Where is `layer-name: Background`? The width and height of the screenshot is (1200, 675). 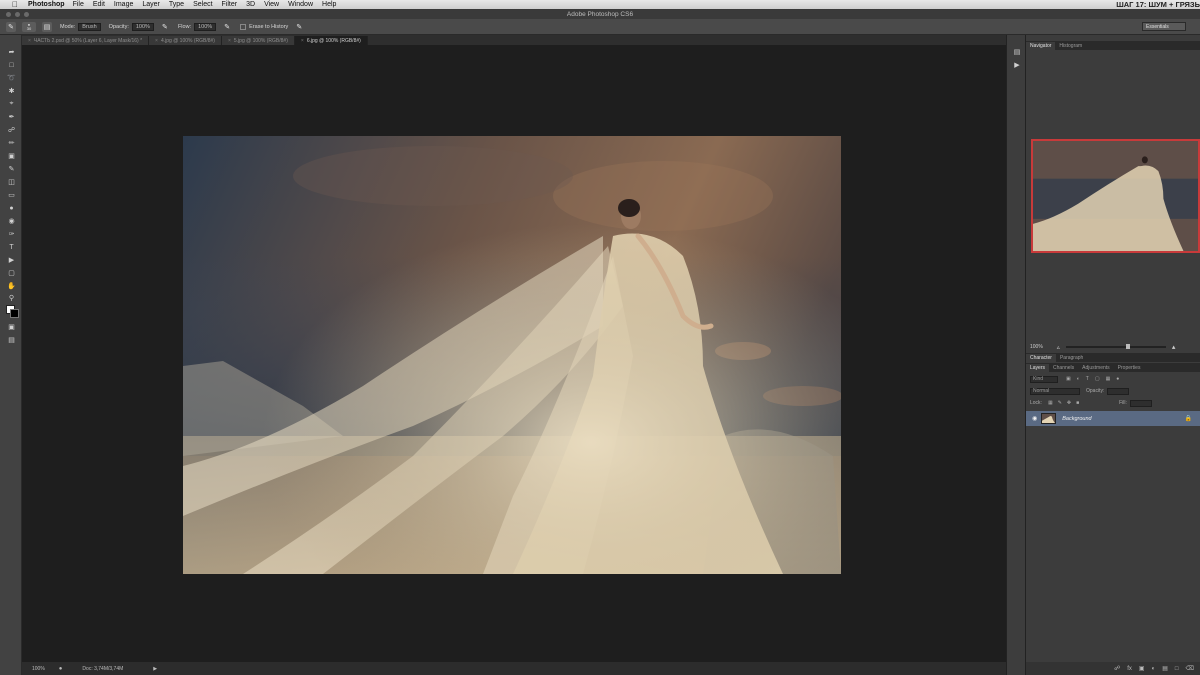 layer-name: Background is located at coordinates (1076, 419).